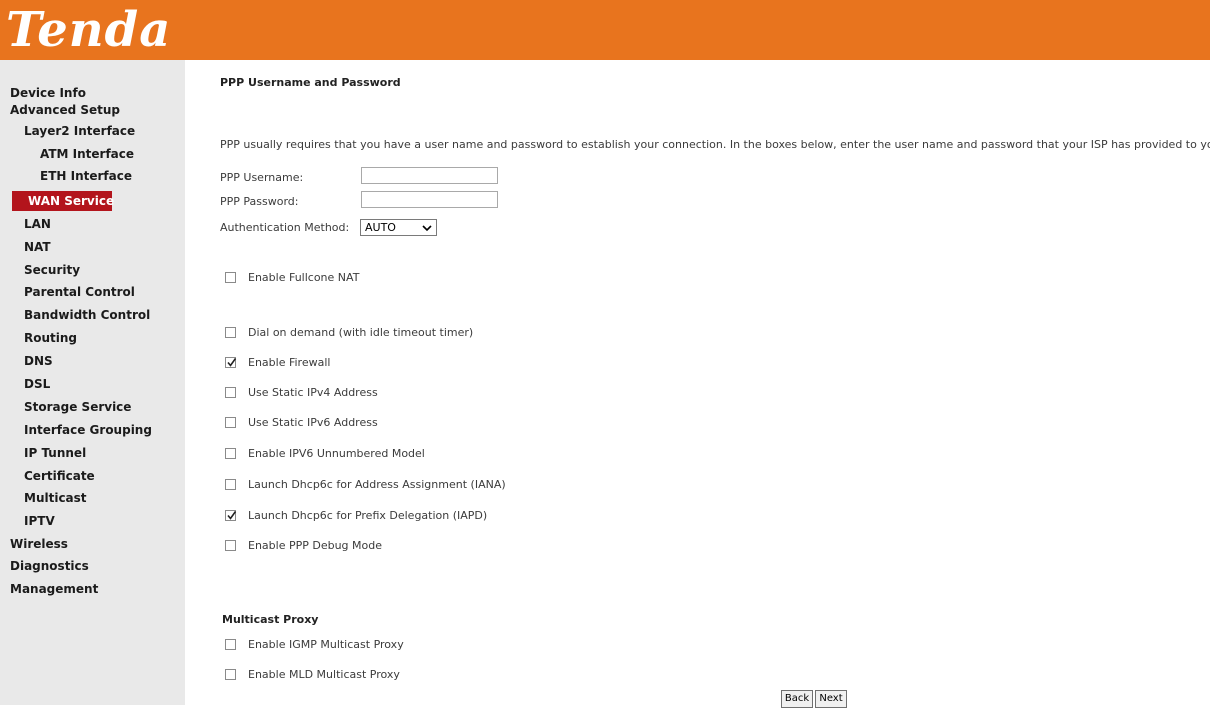  Describe the element at coordinates (398, 227) in the screenshot. I see `auth-method-select: AUTO` at that location.